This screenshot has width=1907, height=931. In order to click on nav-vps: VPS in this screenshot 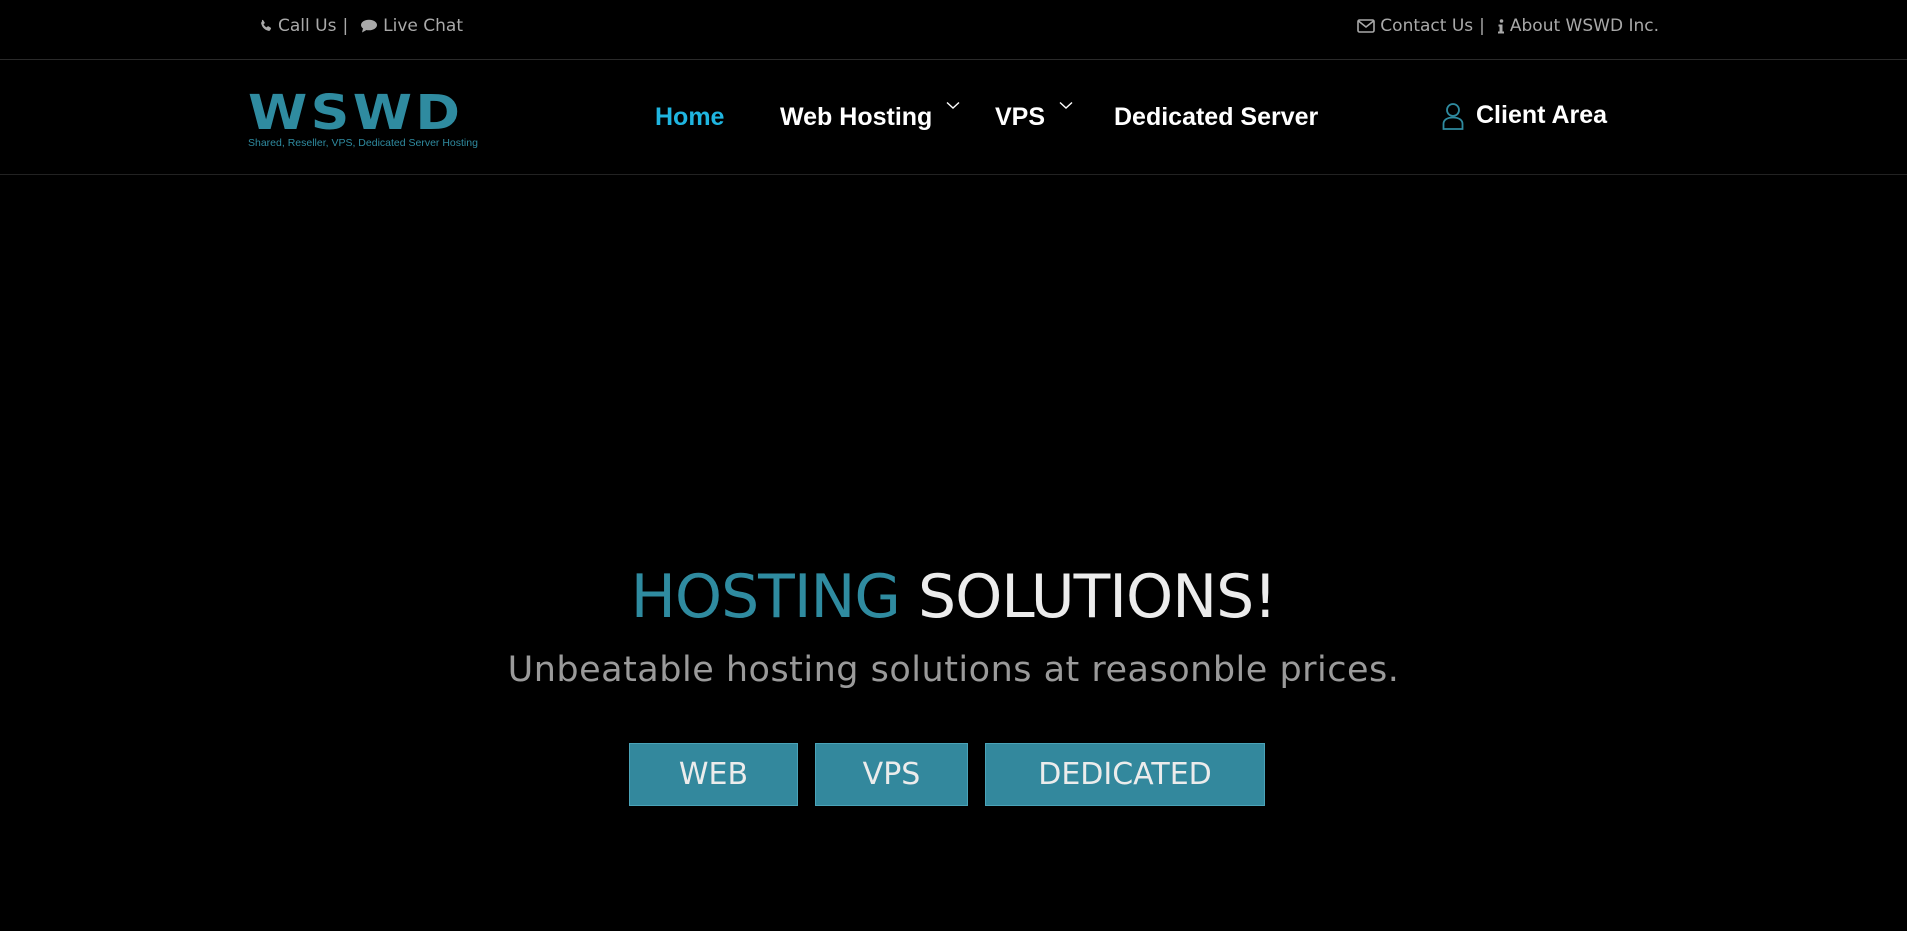, I will do `click(1020, 117)`.